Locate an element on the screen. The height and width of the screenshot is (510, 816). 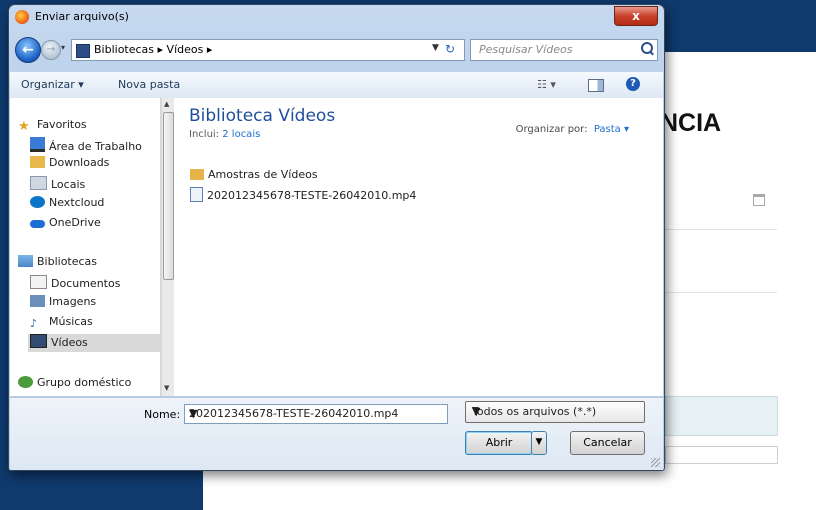
file-type-select: Todos os arquivos (*.*) ▼ is located at coordinates (555, 412).